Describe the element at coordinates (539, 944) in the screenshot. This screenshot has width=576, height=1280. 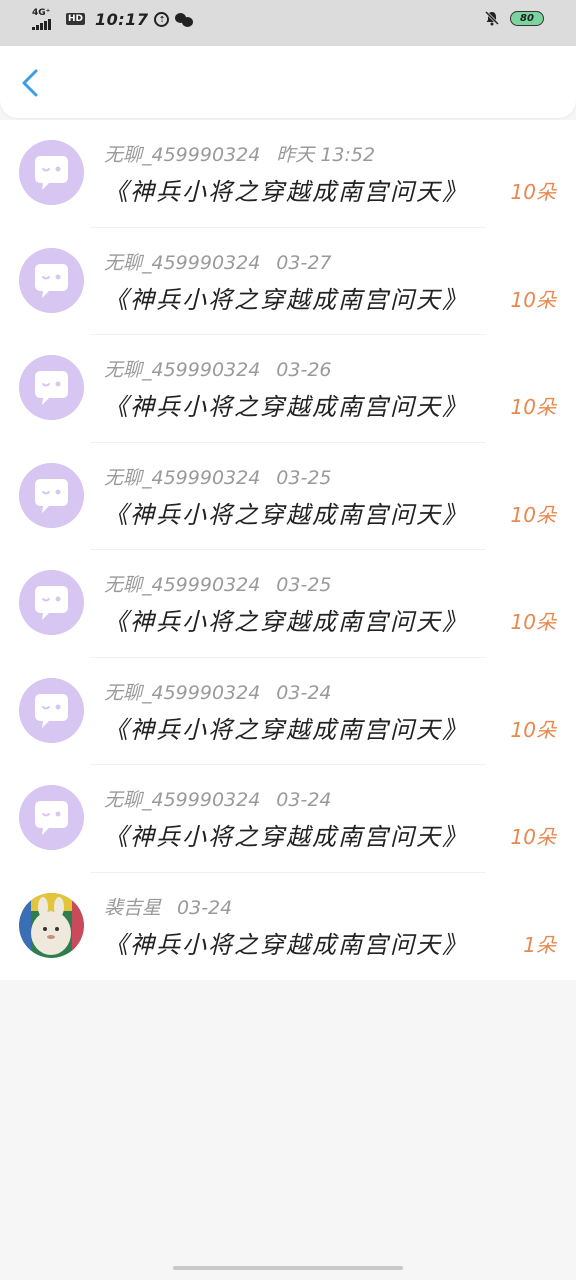
I see `flower-count: 1朵` at that location.